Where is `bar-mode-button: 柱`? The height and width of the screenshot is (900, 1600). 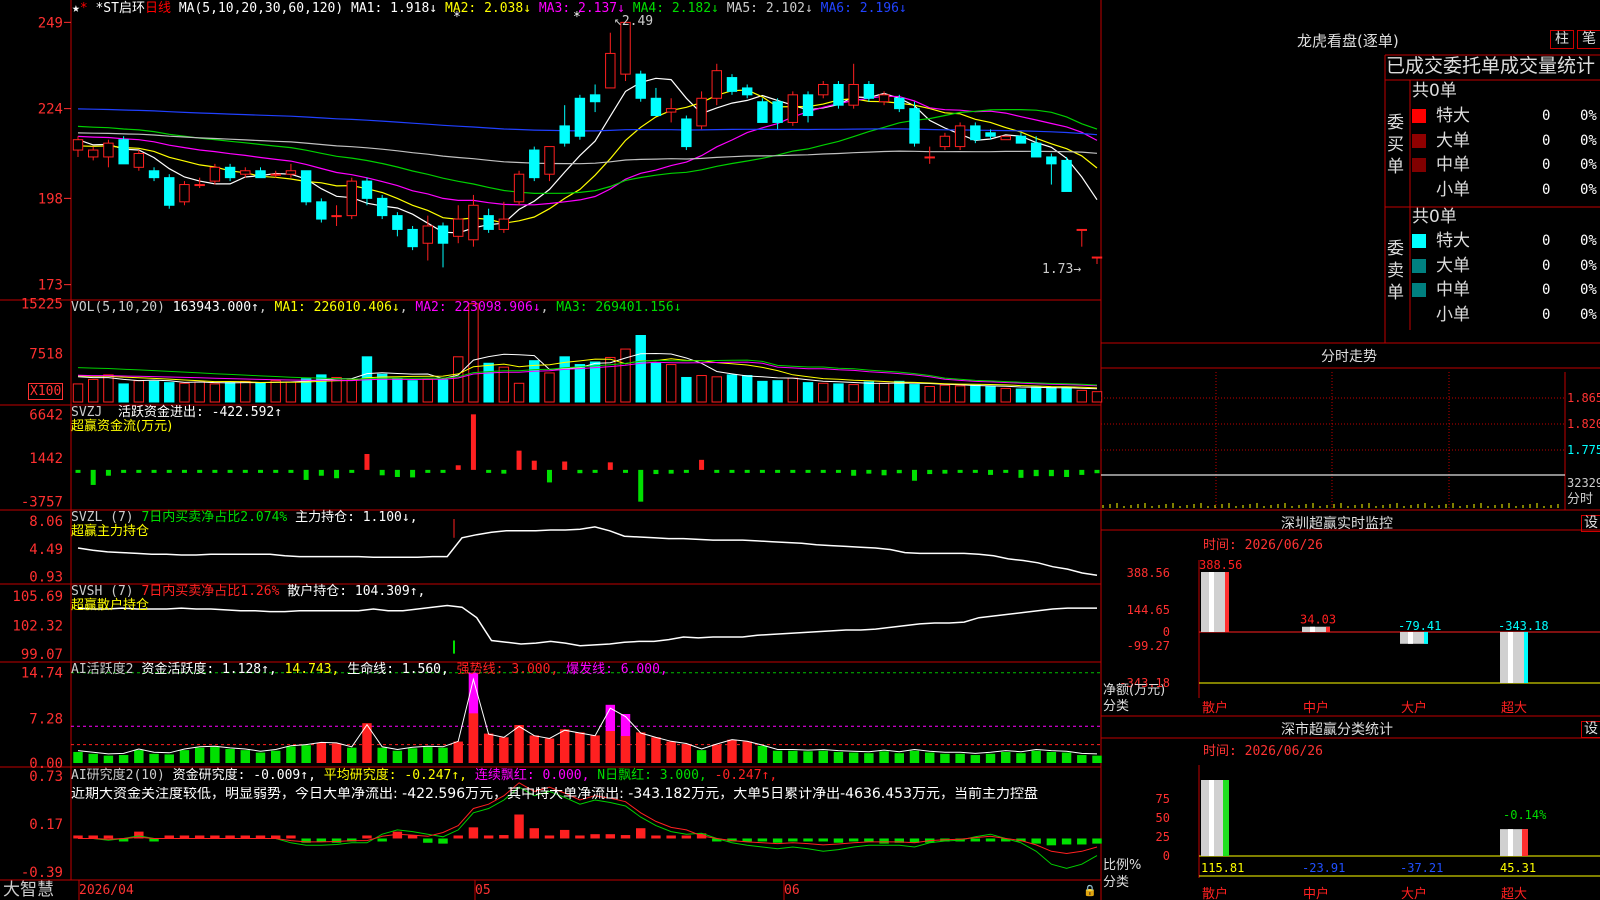 bar-mode-button: 柱 is located at coordinates (1562, 39).